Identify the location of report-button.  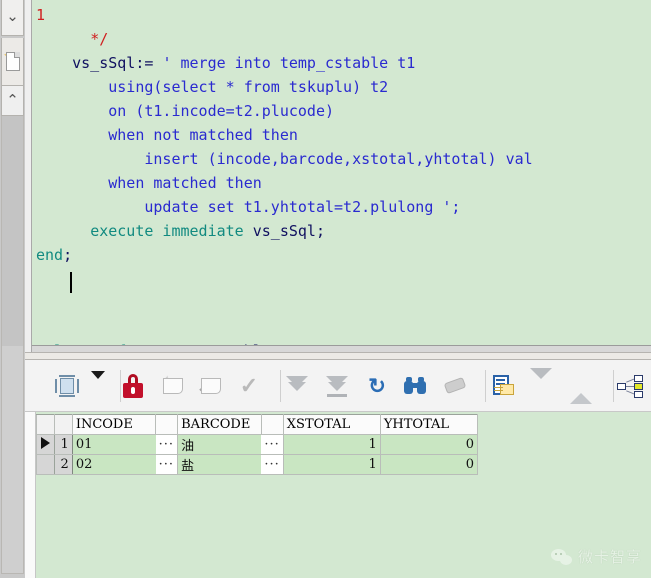
(504, 386).